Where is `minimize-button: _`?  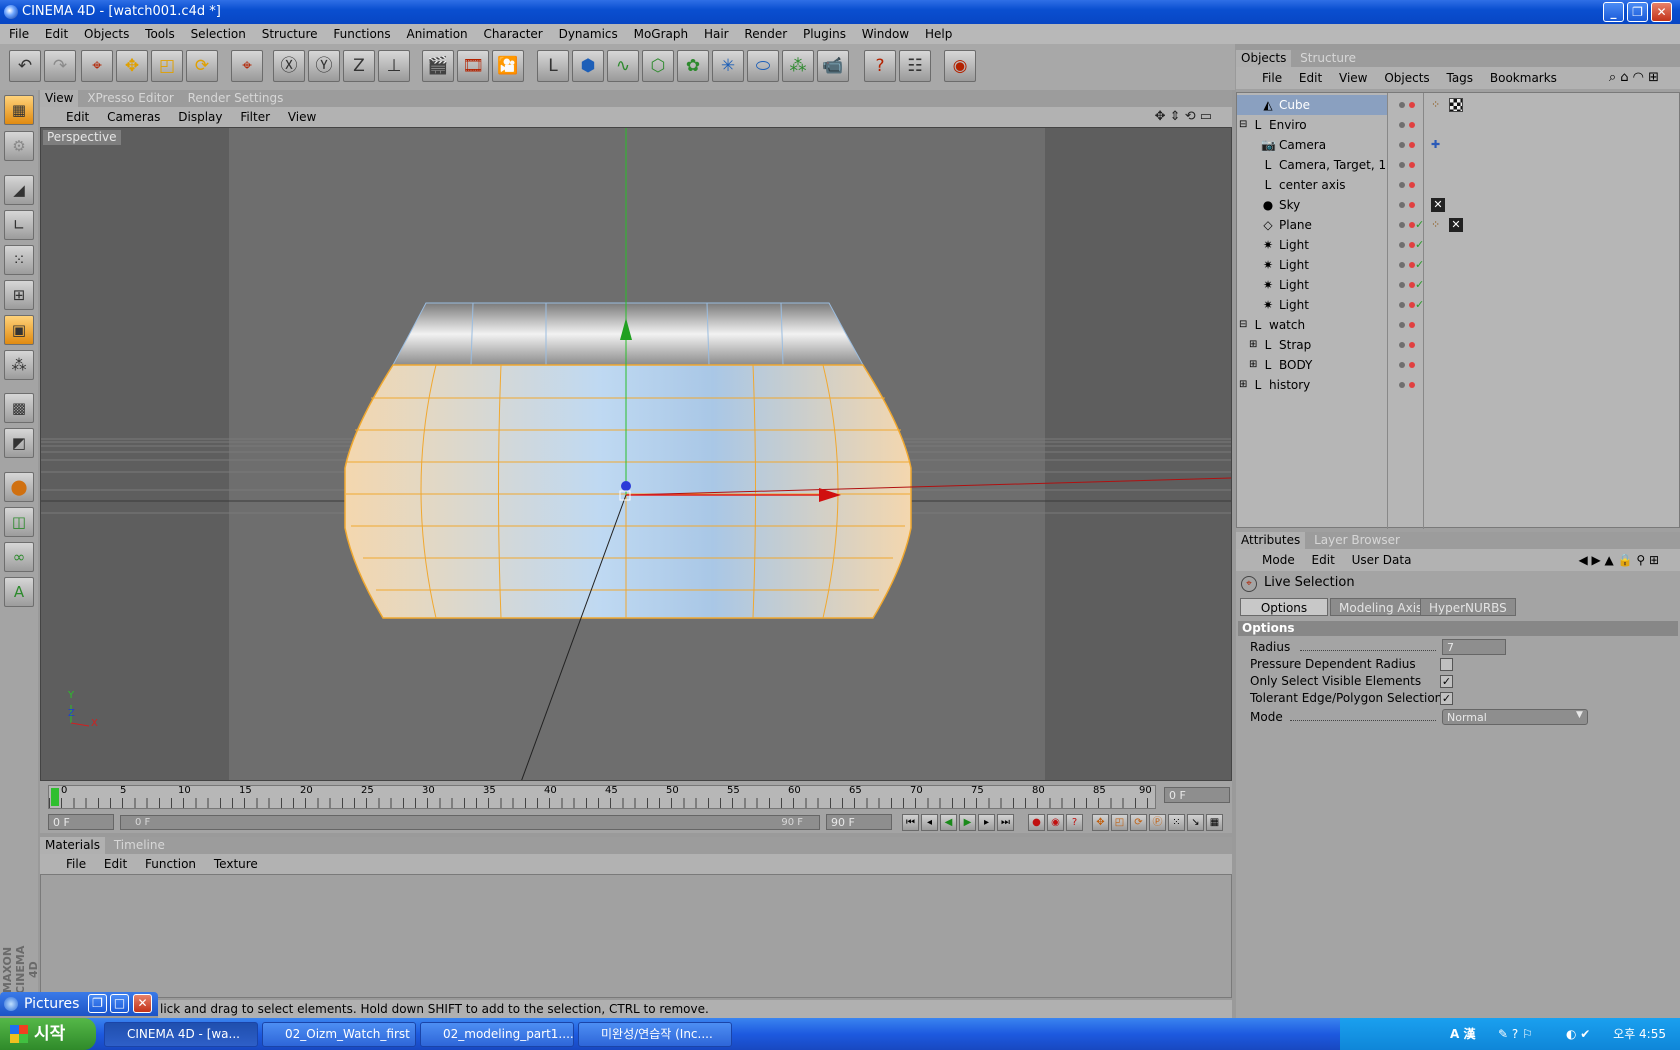
minimize-button: _ is located at coordinates (1613, 12).